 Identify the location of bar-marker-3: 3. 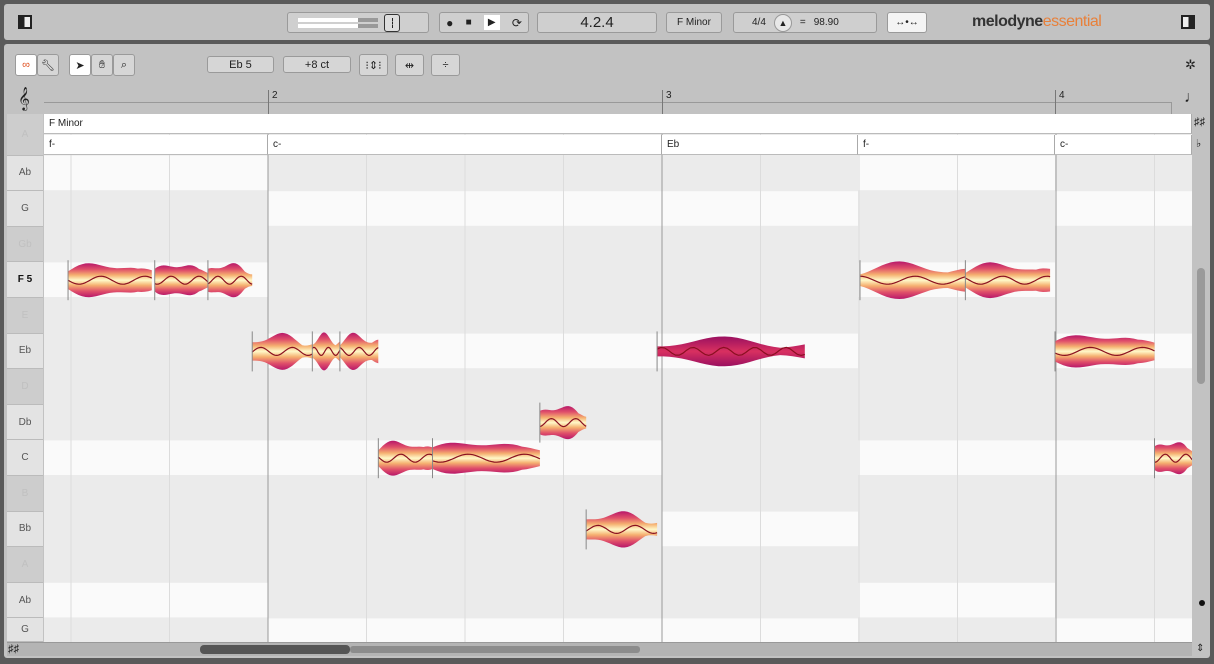
(667, 102).